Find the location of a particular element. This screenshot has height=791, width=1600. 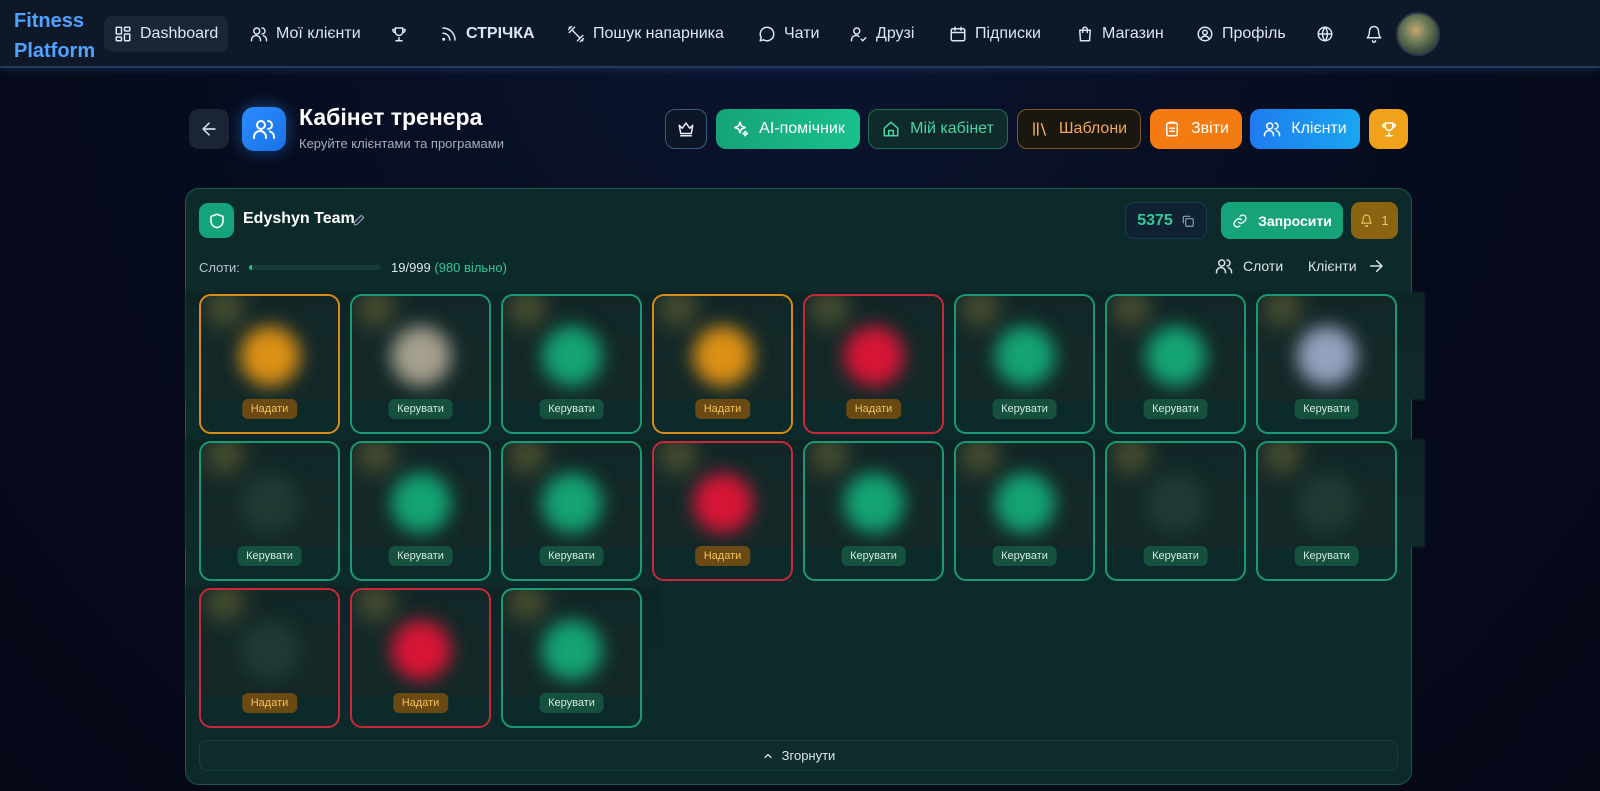

nav-subscriptions-label: Підписки is located at coordinates (1008, 33).